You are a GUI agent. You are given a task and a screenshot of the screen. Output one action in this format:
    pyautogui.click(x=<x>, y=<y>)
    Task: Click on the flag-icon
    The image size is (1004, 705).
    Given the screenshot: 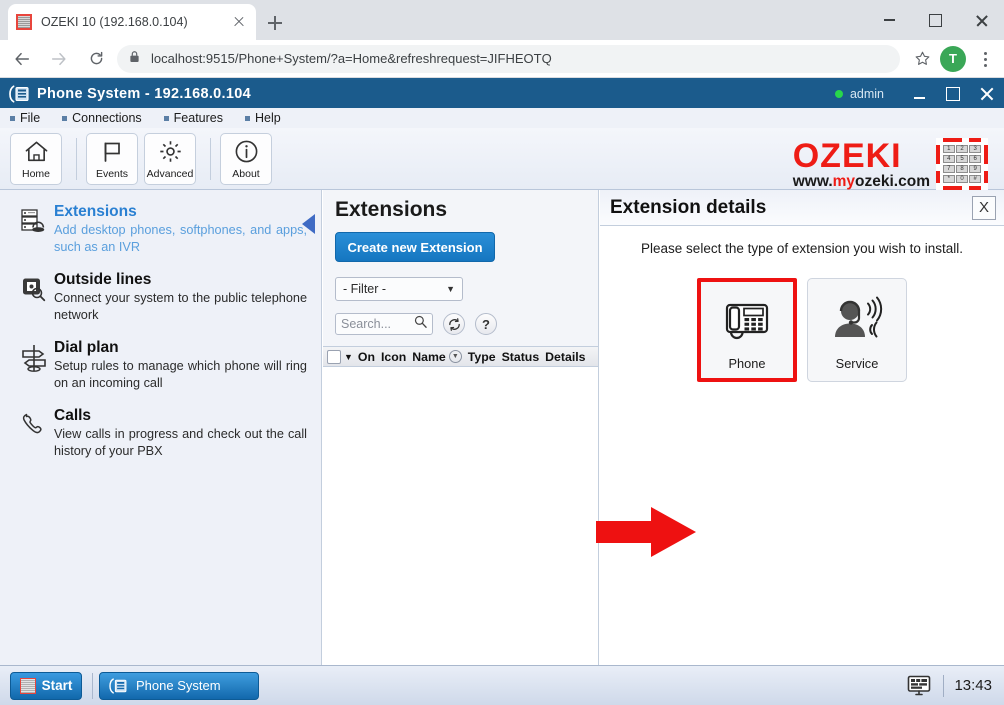 What is the action you would take?
    pyautogui.click(x=112, y=152)
    